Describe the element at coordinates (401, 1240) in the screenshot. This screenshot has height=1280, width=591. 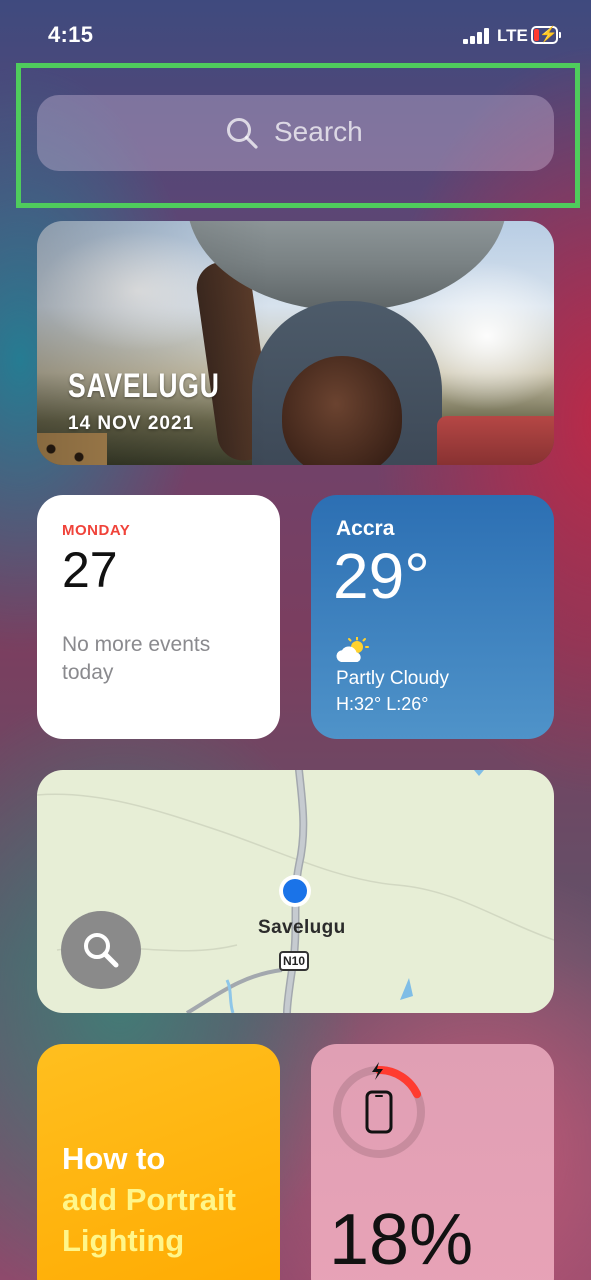
I see `battery-percent: 18%` at that location.